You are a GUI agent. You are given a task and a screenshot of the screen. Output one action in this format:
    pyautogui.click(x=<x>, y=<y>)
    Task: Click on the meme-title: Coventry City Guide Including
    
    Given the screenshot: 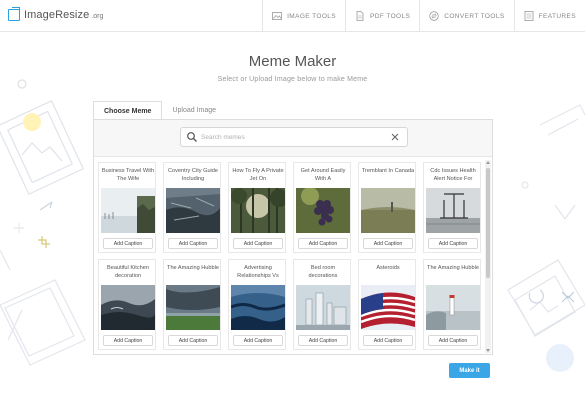 What is the action you would take?
    pyautogui.click(x=193, y=175)
    